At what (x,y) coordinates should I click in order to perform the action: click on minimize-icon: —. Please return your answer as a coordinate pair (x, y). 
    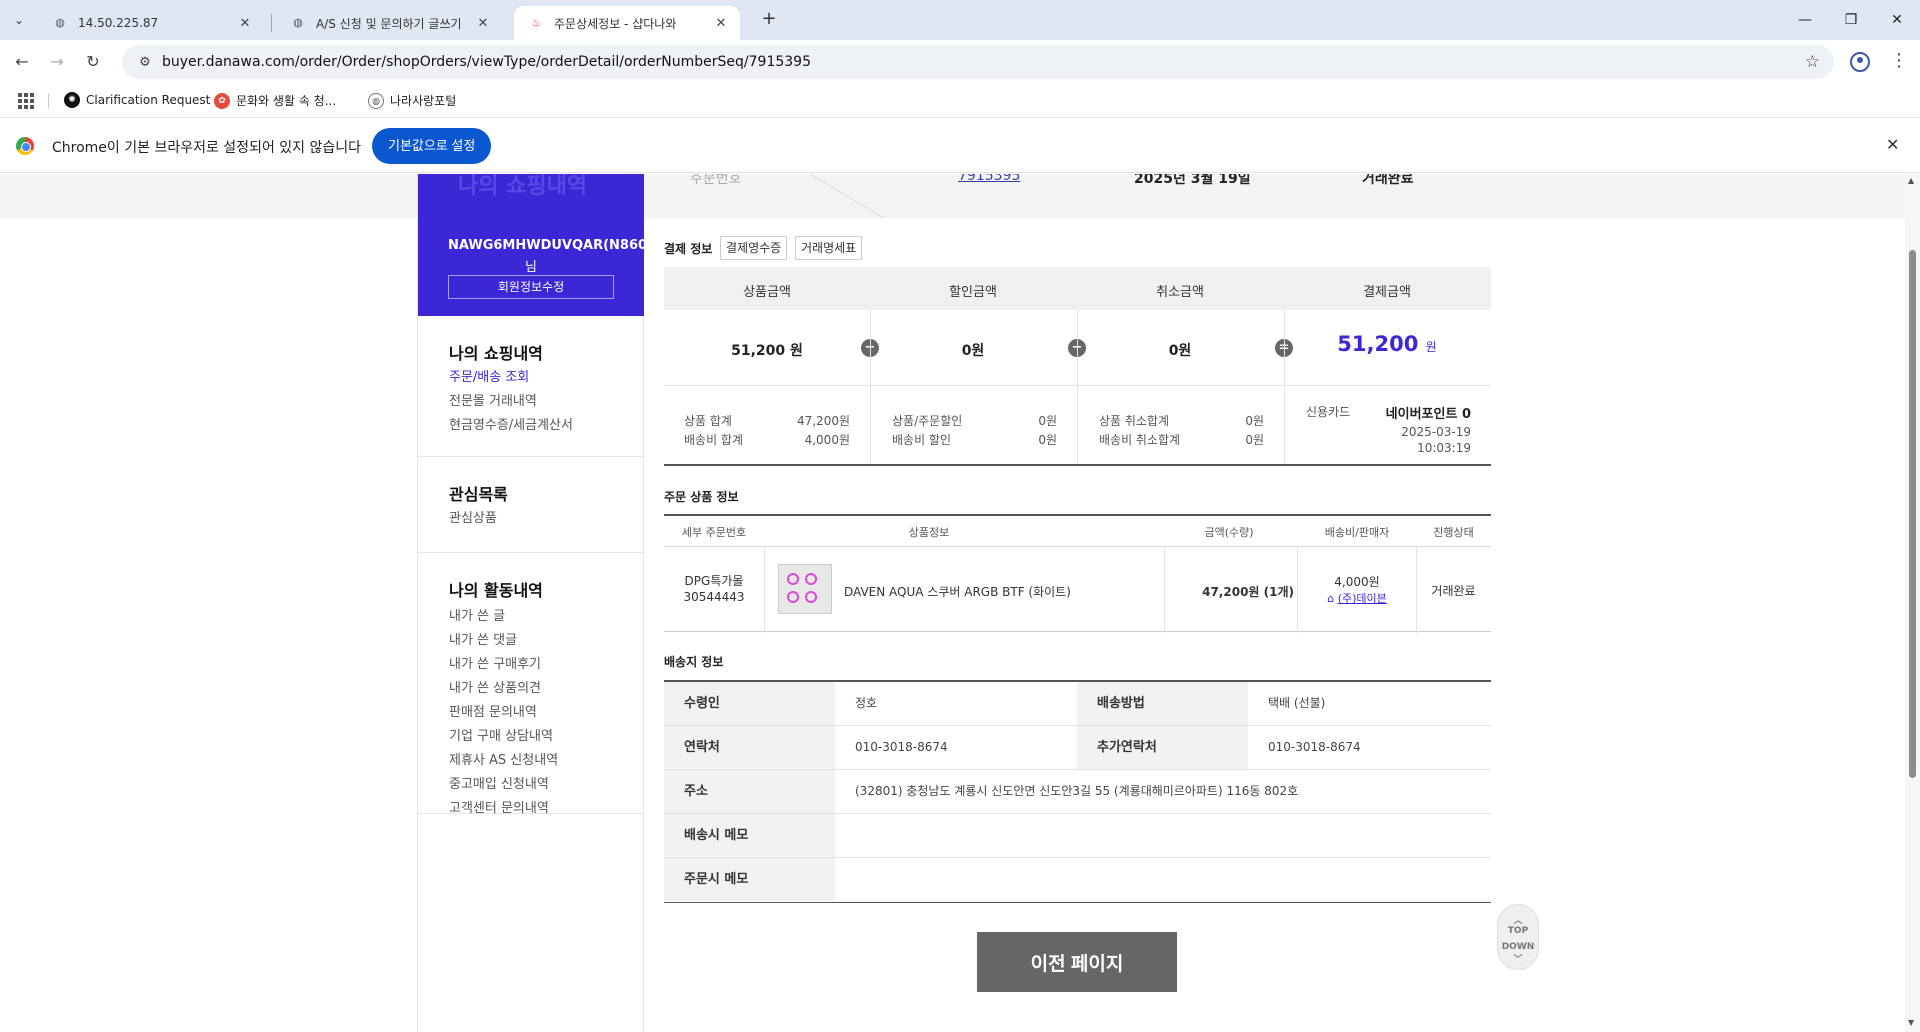
    Looking at the image, I should click on (1805, 20).